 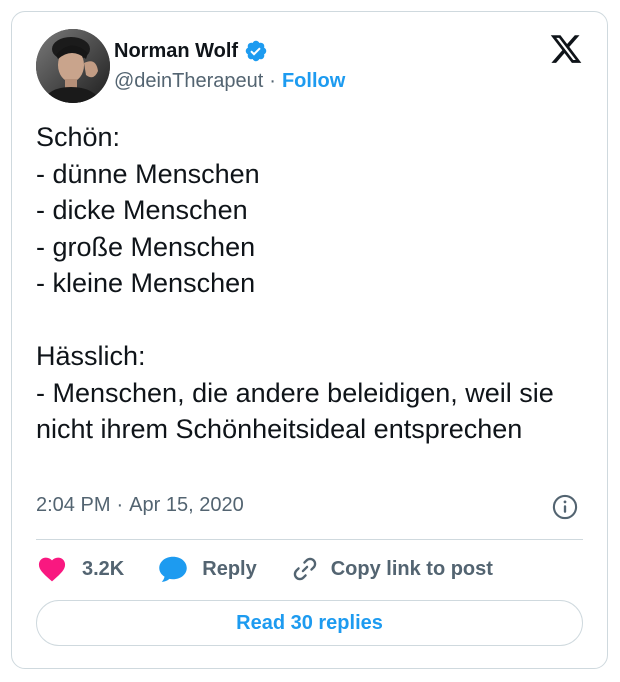 What do you see at coordinates (52, 569) in the screenshot?
I see `heart-icon` at bounding box center [52, 569].